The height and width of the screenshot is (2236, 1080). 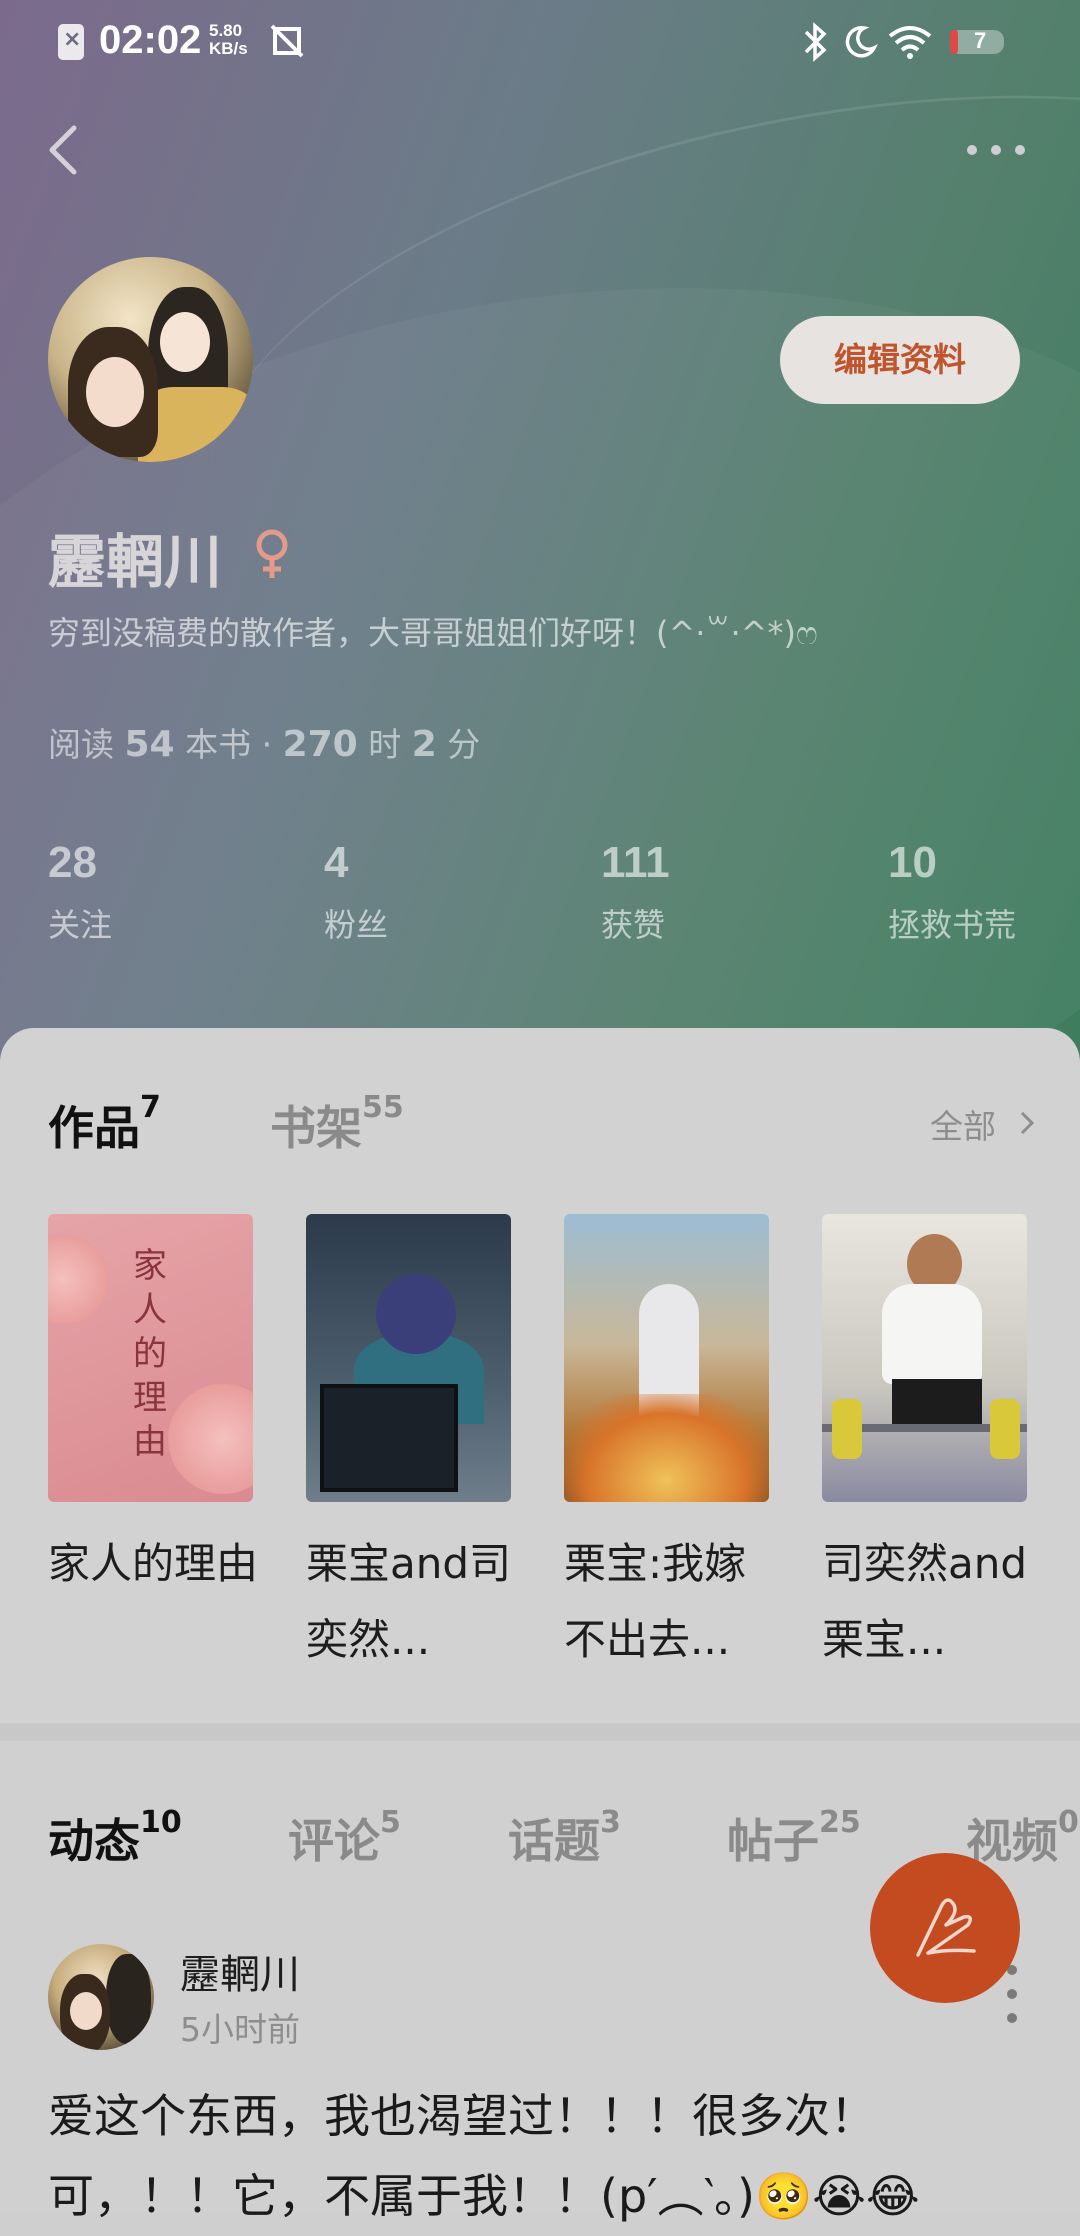 I want to click on book-cover-1: 家人的理由, so click(x=150, y=1358).